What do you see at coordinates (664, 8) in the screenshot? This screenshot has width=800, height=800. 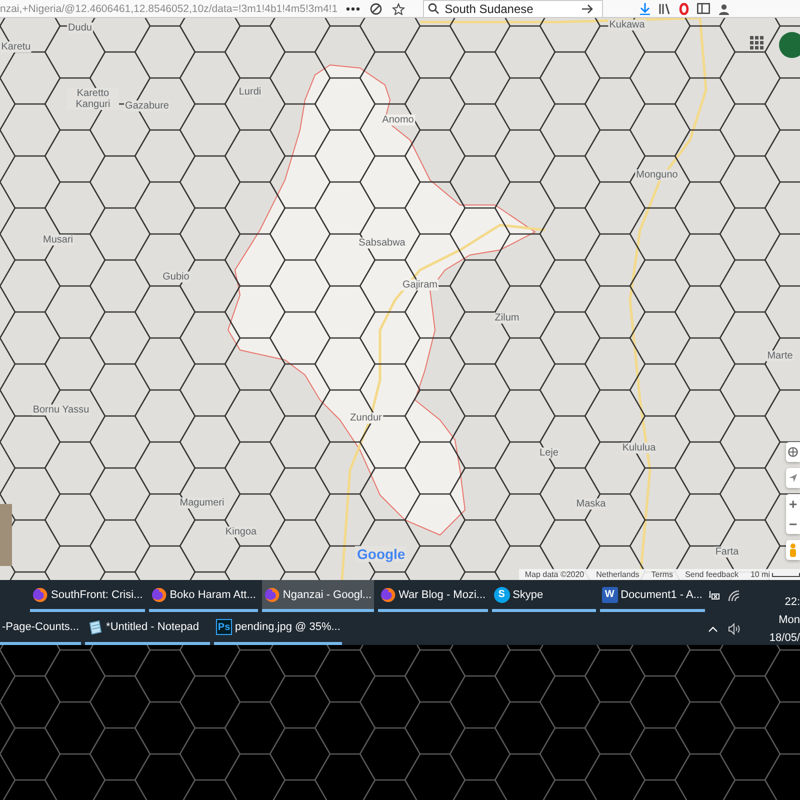 I see `library-icon` at bounding box center [664, 8].